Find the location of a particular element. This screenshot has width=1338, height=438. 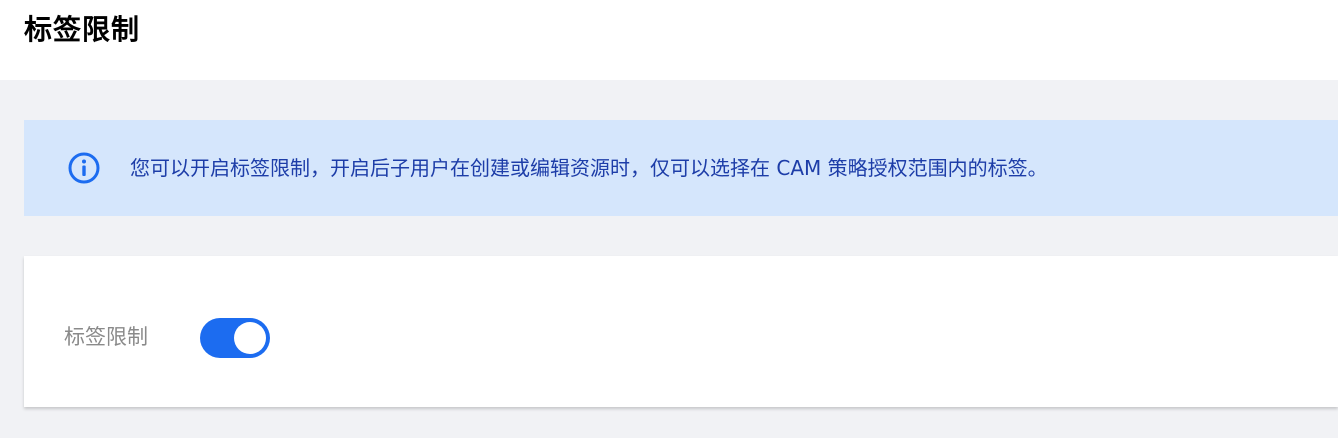

tag-restriction-toggle is located at coordinates (235, 338).